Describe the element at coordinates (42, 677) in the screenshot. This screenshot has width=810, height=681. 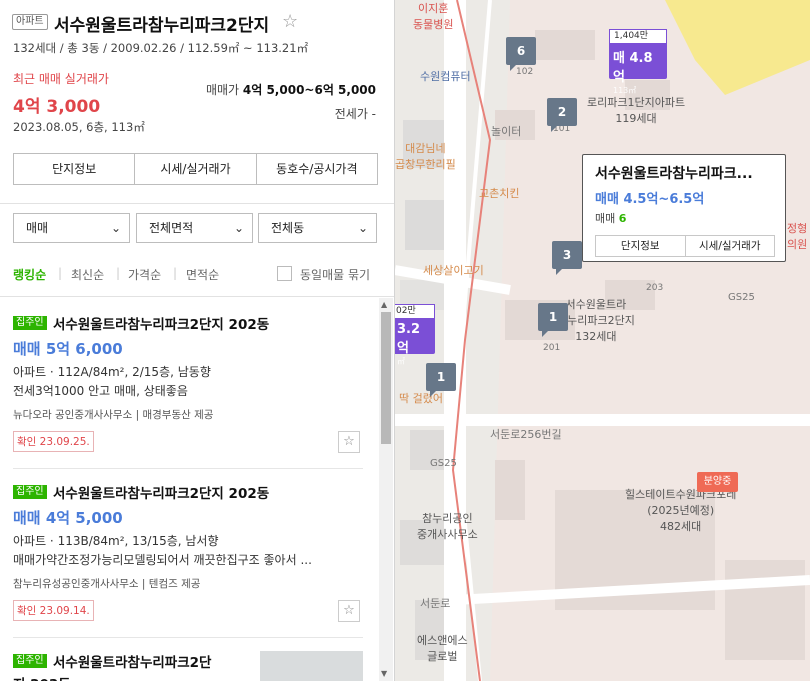
I see `listing-title-cont: 지 203동` at that location.